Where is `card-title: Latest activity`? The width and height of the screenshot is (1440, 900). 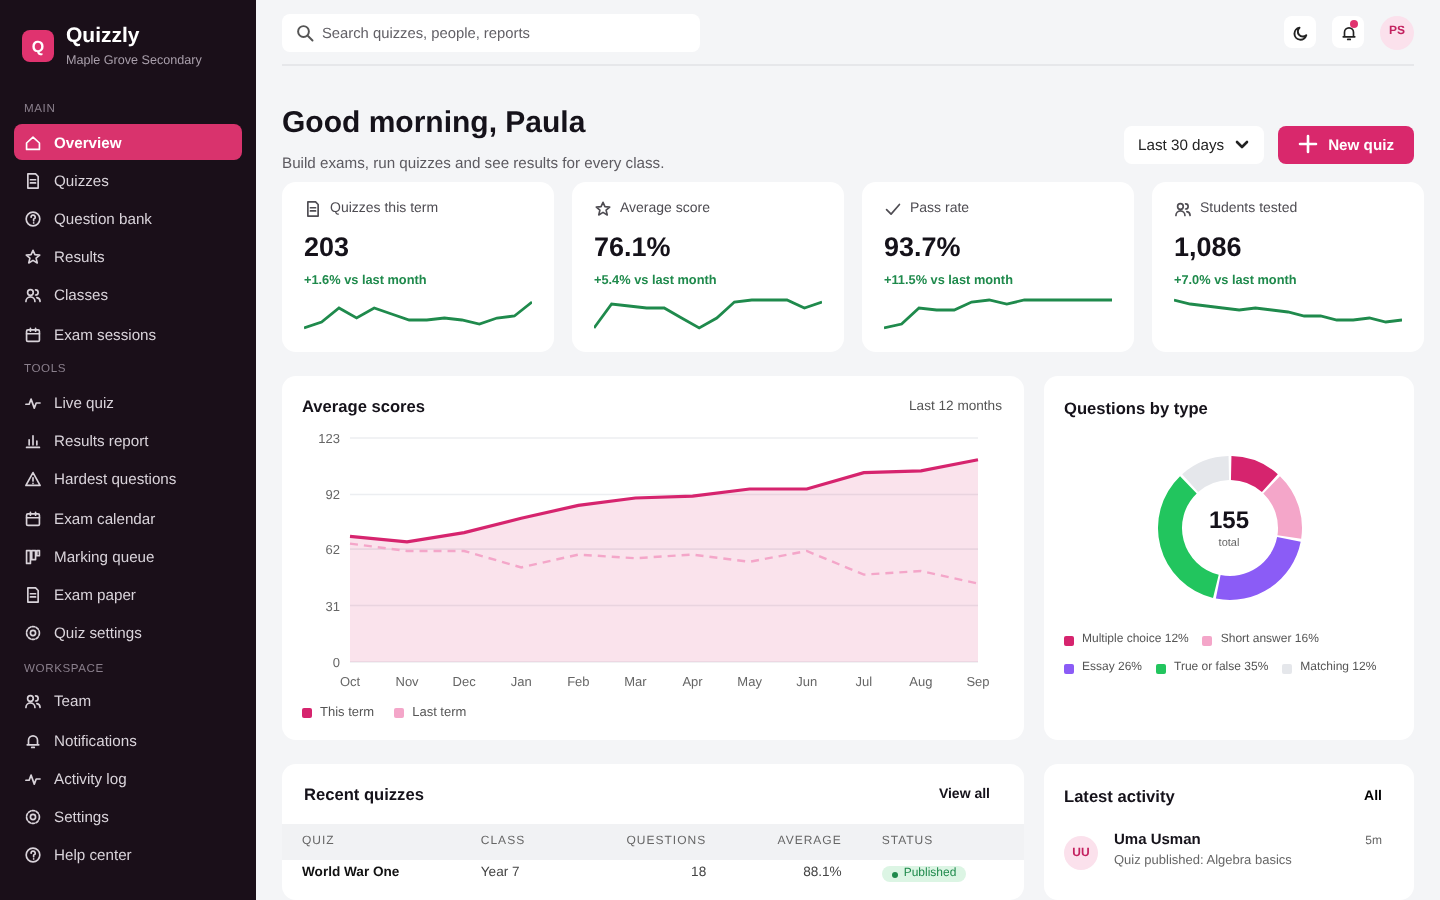 card-title: Latest activity is located at coordinates (1119, 796).